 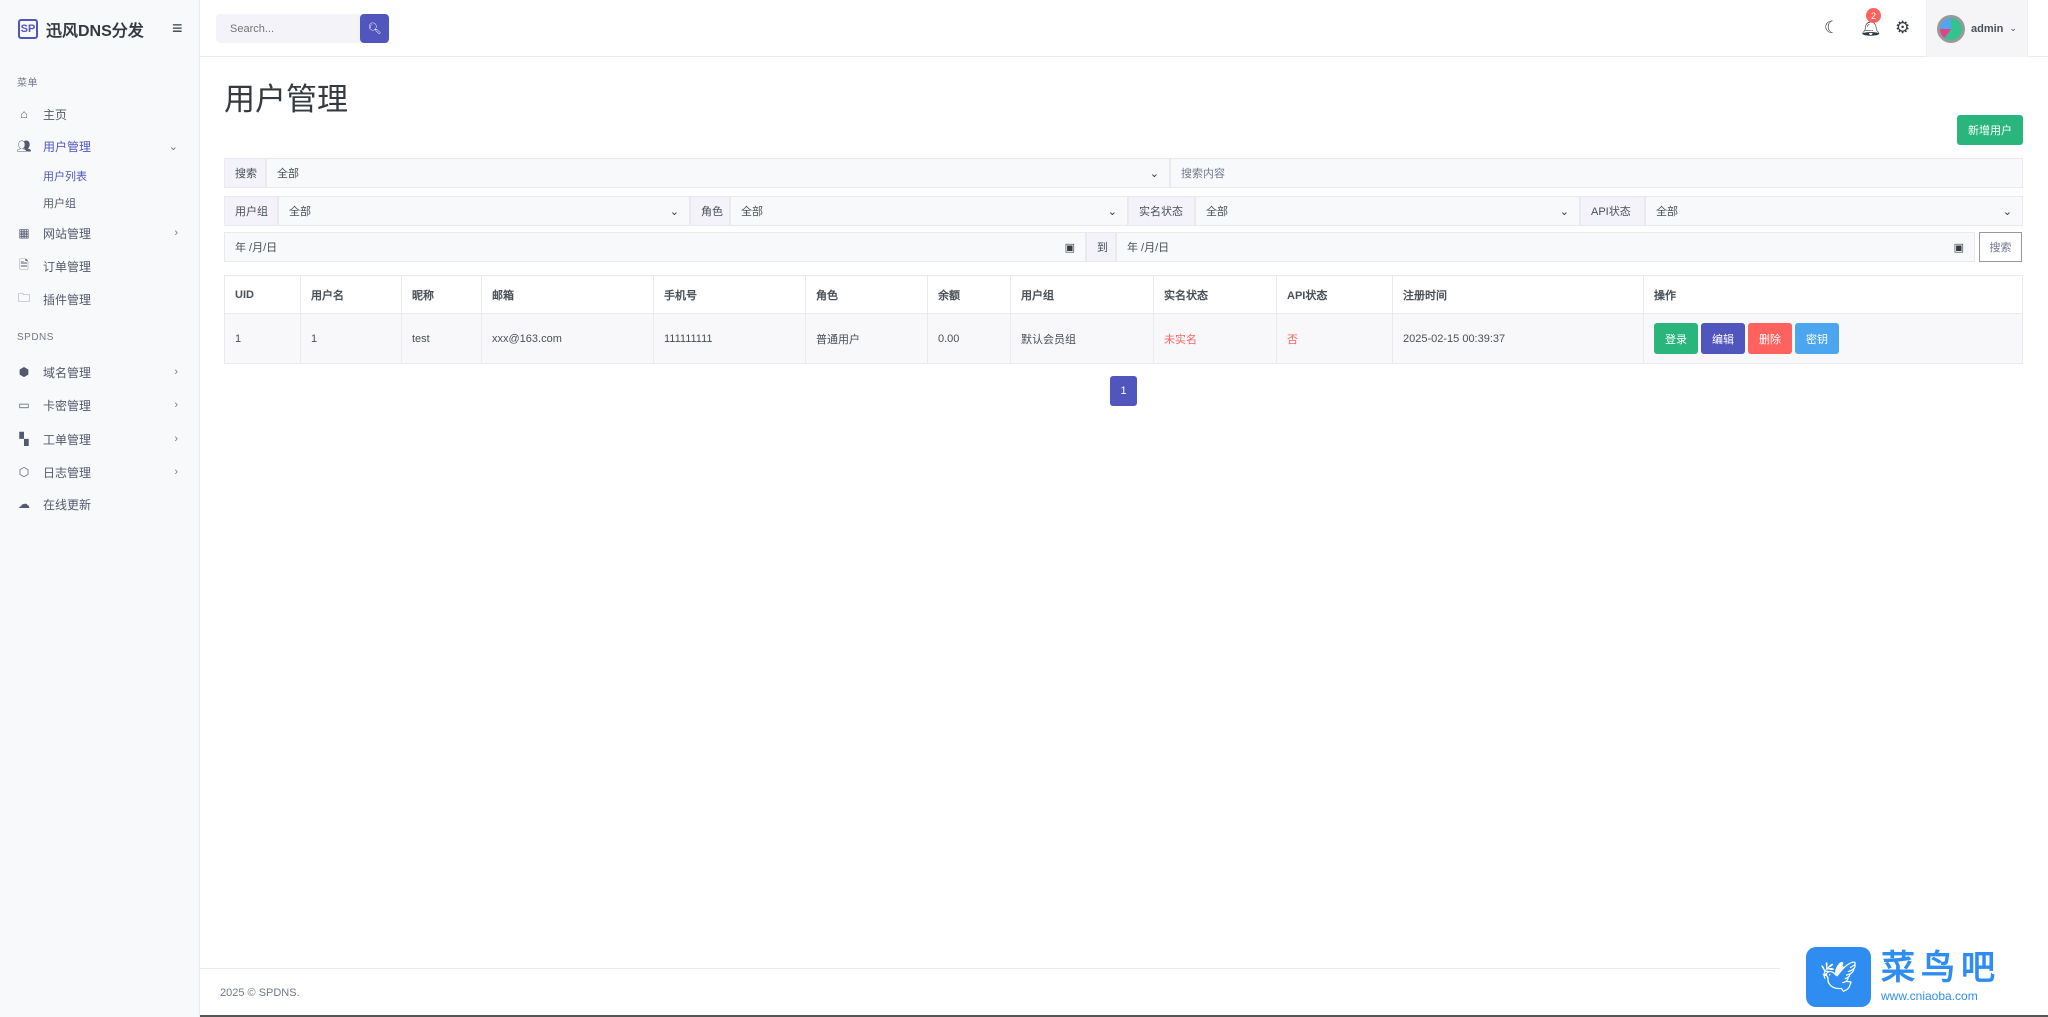 What do you see at coordinates (1951, 28) in the screenshot?
I see `avatar` at bounding box center [1951, 28].